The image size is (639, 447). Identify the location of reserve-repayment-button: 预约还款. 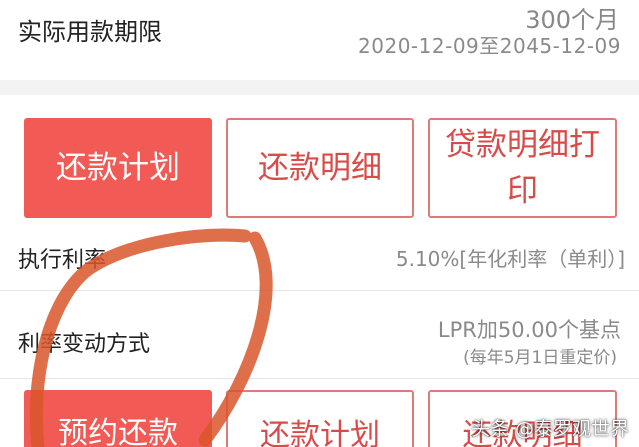
(118, 418).